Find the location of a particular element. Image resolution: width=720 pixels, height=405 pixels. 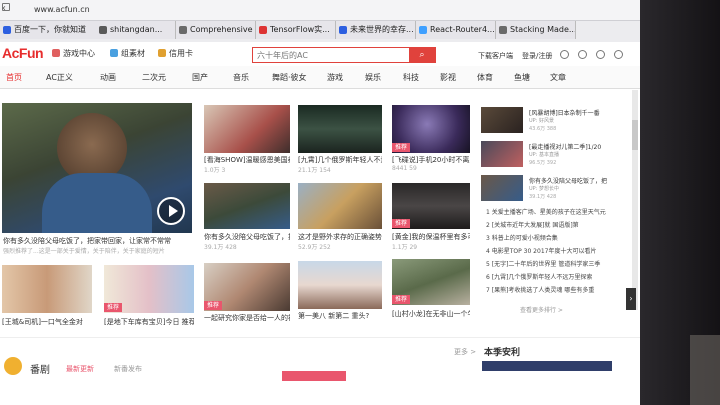

cat-ent: 娱乐 is located at coordinates (373, 77).